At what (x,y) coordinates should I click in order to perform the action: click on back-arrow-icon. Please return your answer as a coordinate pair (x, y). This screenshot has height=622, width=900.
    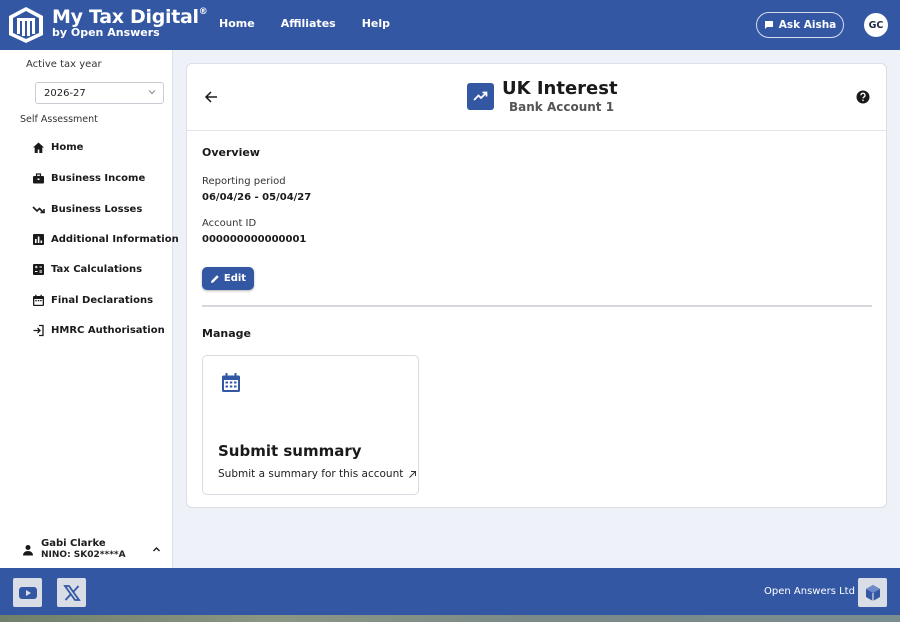
    Looking at the image, I should click on (211, 97).